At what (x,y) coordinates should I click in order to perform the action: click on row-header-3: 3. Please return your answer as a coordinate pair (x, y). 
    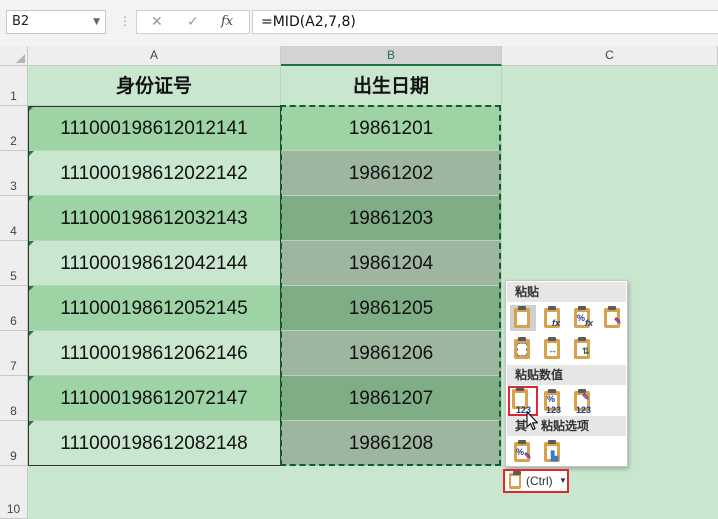
    Looking at the image, I should click on (14, 173).